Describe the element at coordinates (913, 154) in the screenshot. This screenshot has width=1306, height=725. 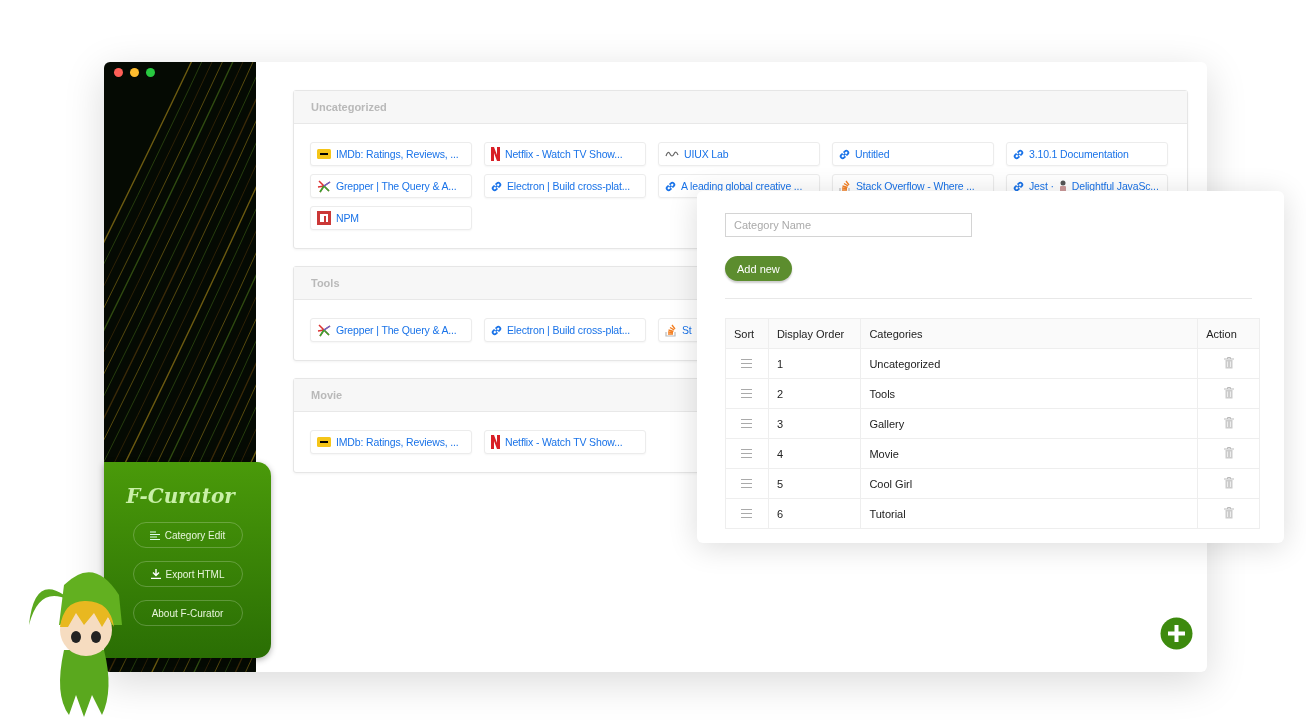
I see `bookmark-link: Untitled` at that location.